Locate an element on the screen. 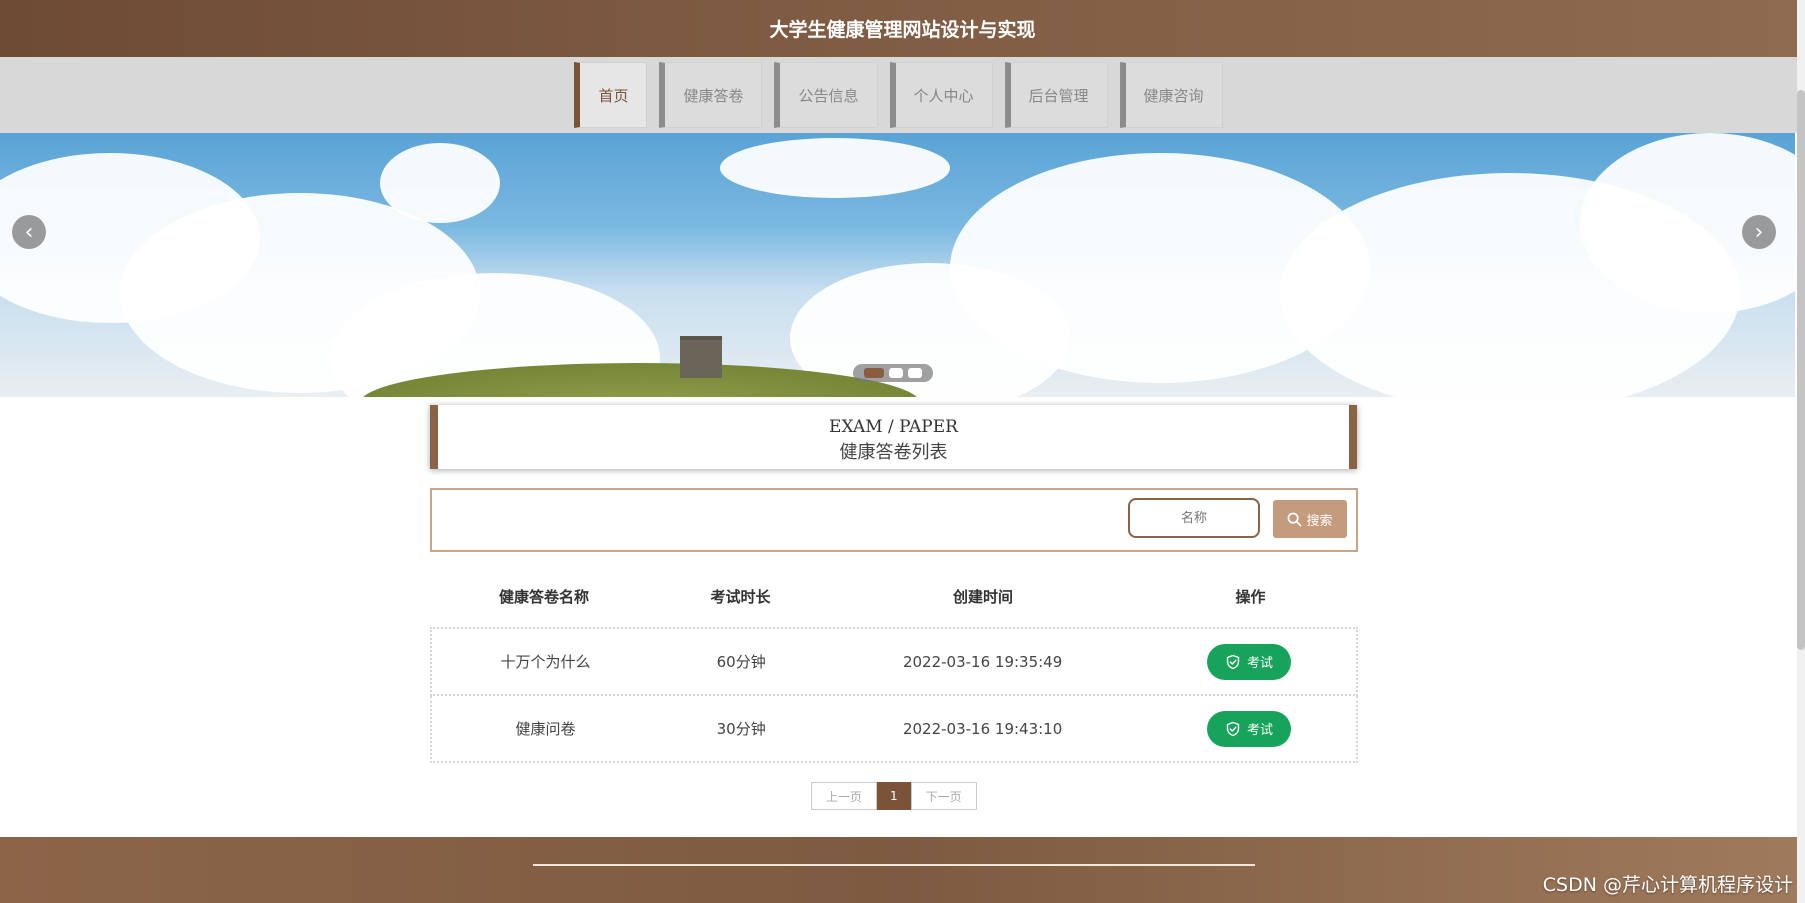 This screenshot has width=1805, height=903. chevron-right-icon: › is located at coordinates (1759, 232).